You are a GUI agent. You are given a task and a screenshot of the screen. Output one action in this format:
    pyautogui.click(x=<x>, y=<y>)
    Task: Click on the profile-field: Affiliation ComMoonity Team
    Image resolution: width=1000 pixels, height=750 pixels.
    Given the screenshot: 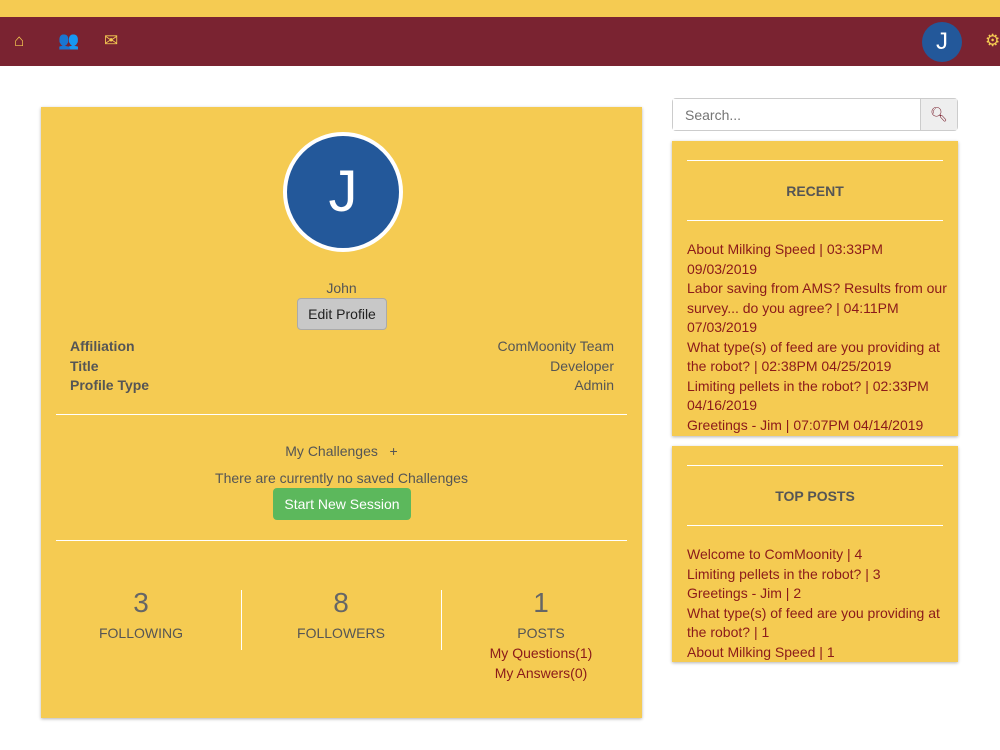 What is the action you would take?
    pyautogui.click(x=342, y=346)
    